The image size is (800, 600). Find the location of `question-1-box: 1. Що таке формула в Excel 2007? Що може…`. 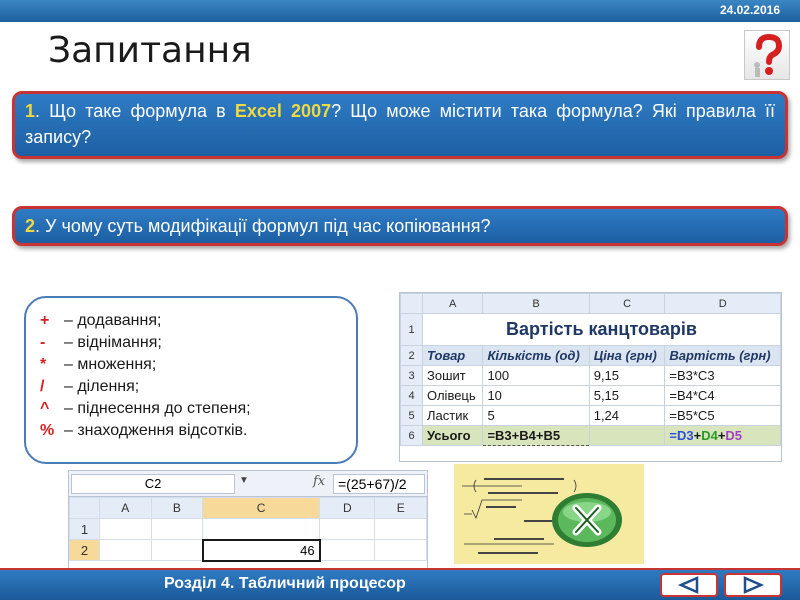

question-1-box: 1. Що таке формула в Excel 2007? Що може… is located at coordinates (400, 125).